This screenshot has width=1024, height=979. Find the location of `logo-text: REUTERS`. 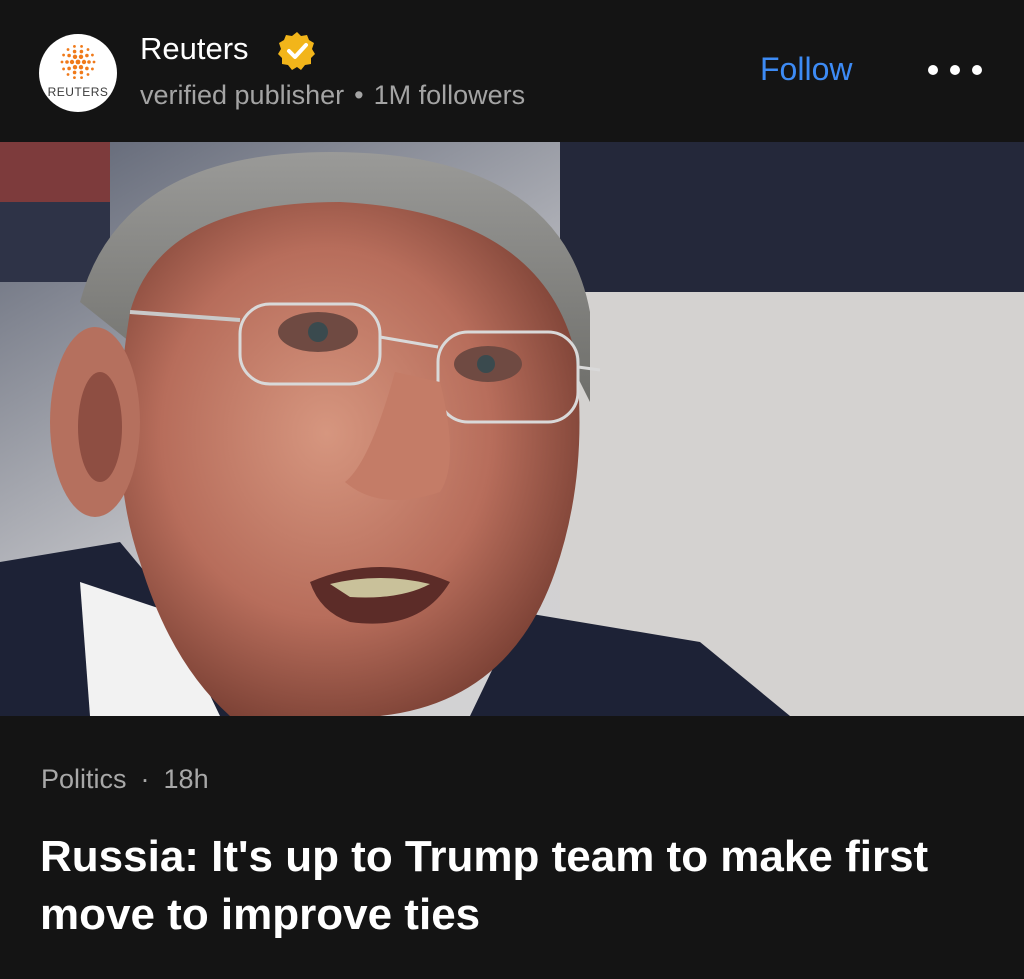

logo-text: REUTERS is located at coordinates (78, 92).